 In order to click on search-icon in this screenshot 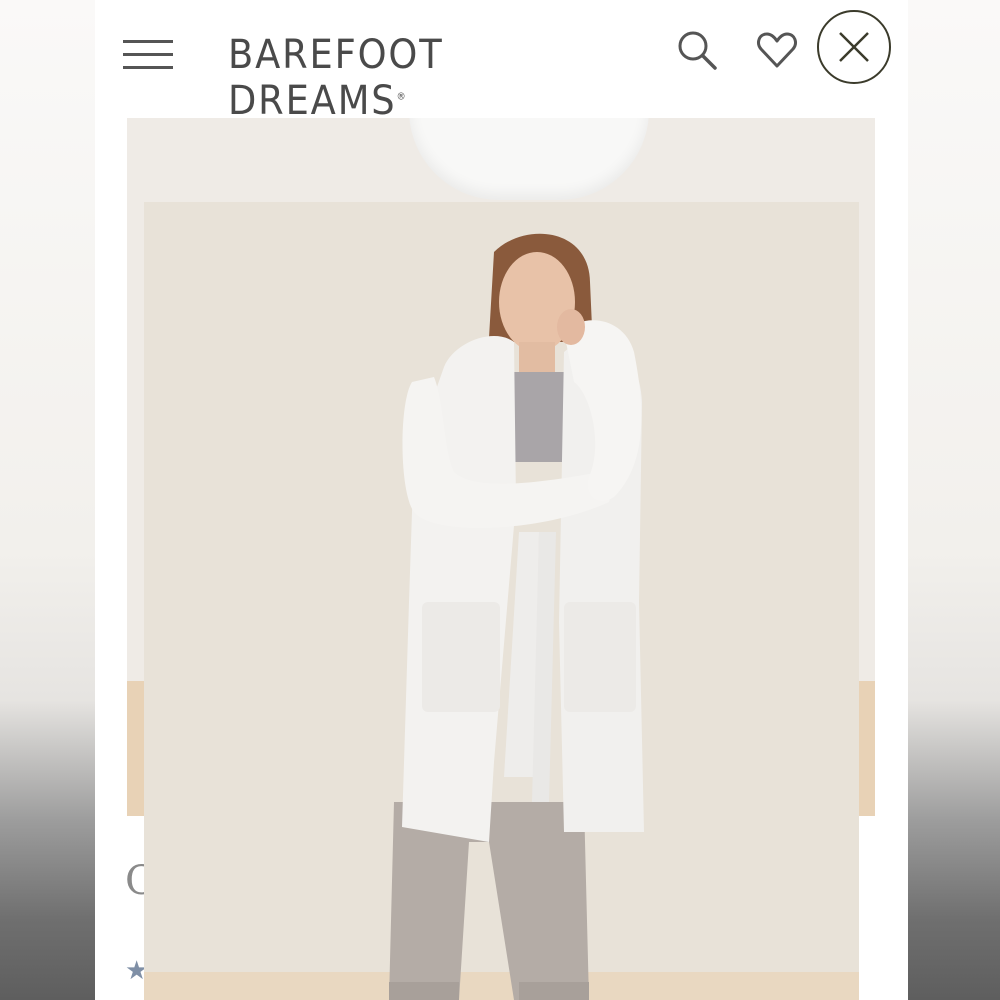, I will do `click(697, 50)`.